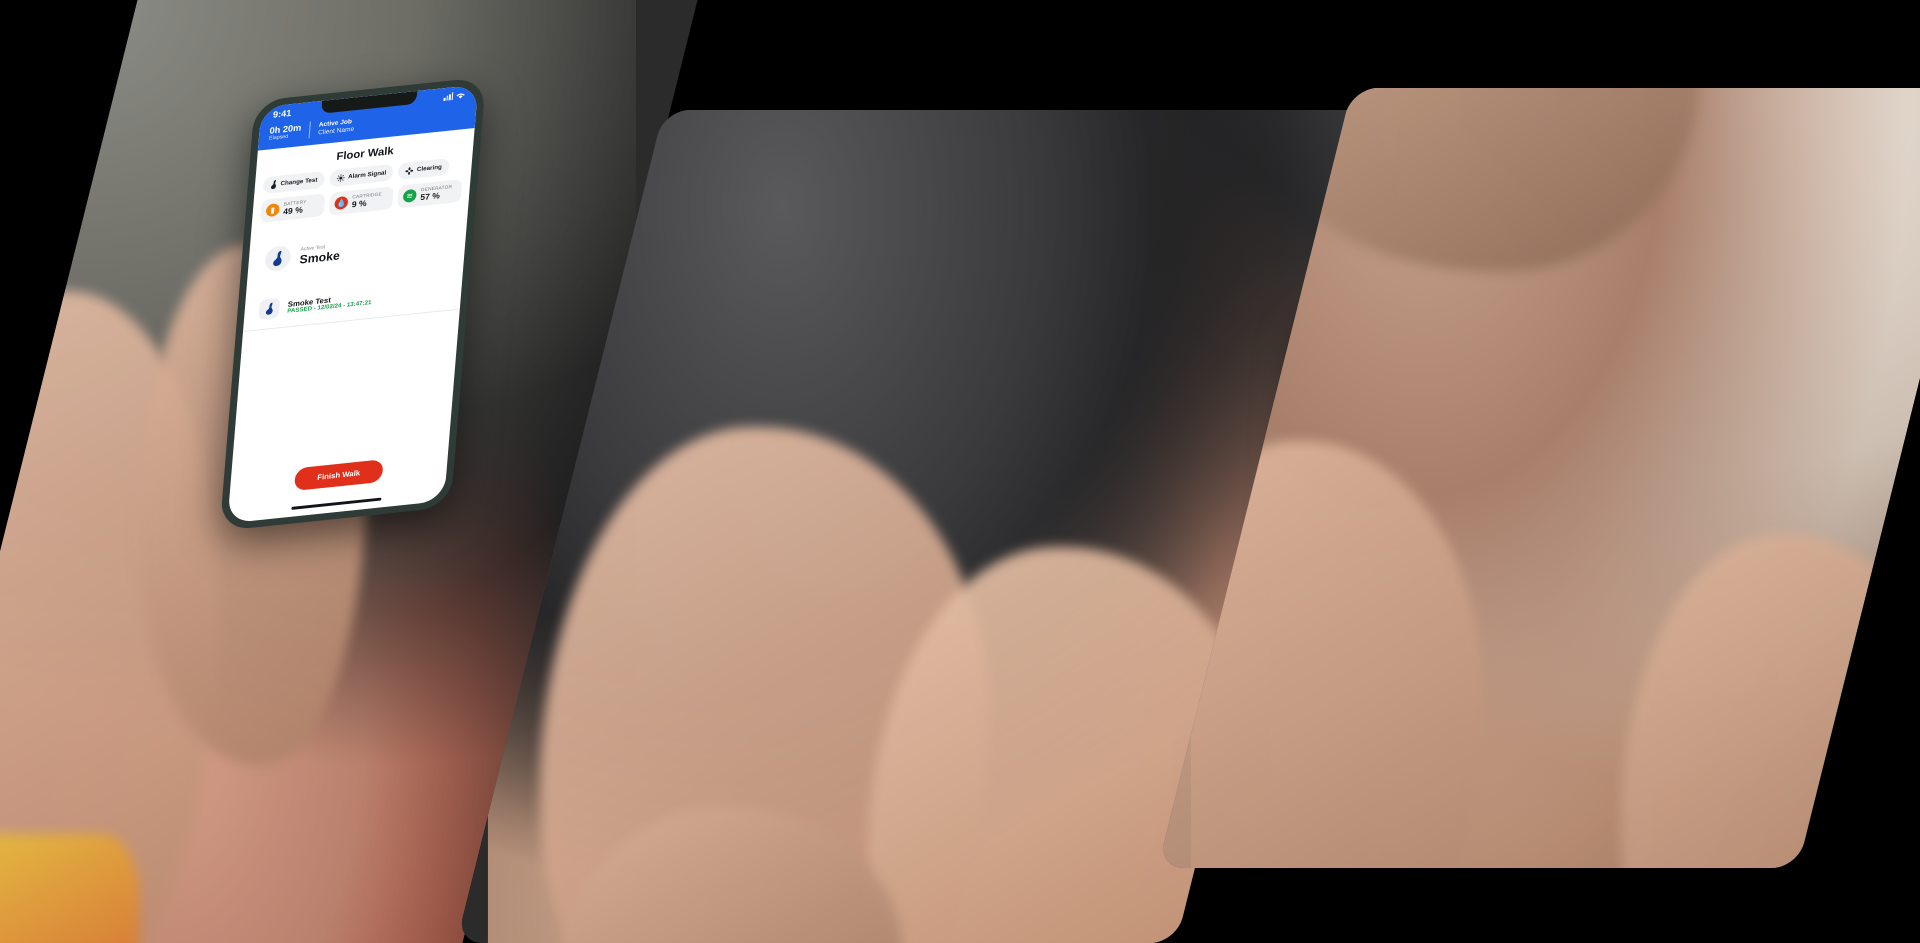 This screenshot has height=943, width=1920. I want to click on status-icons, so click(454, 96).